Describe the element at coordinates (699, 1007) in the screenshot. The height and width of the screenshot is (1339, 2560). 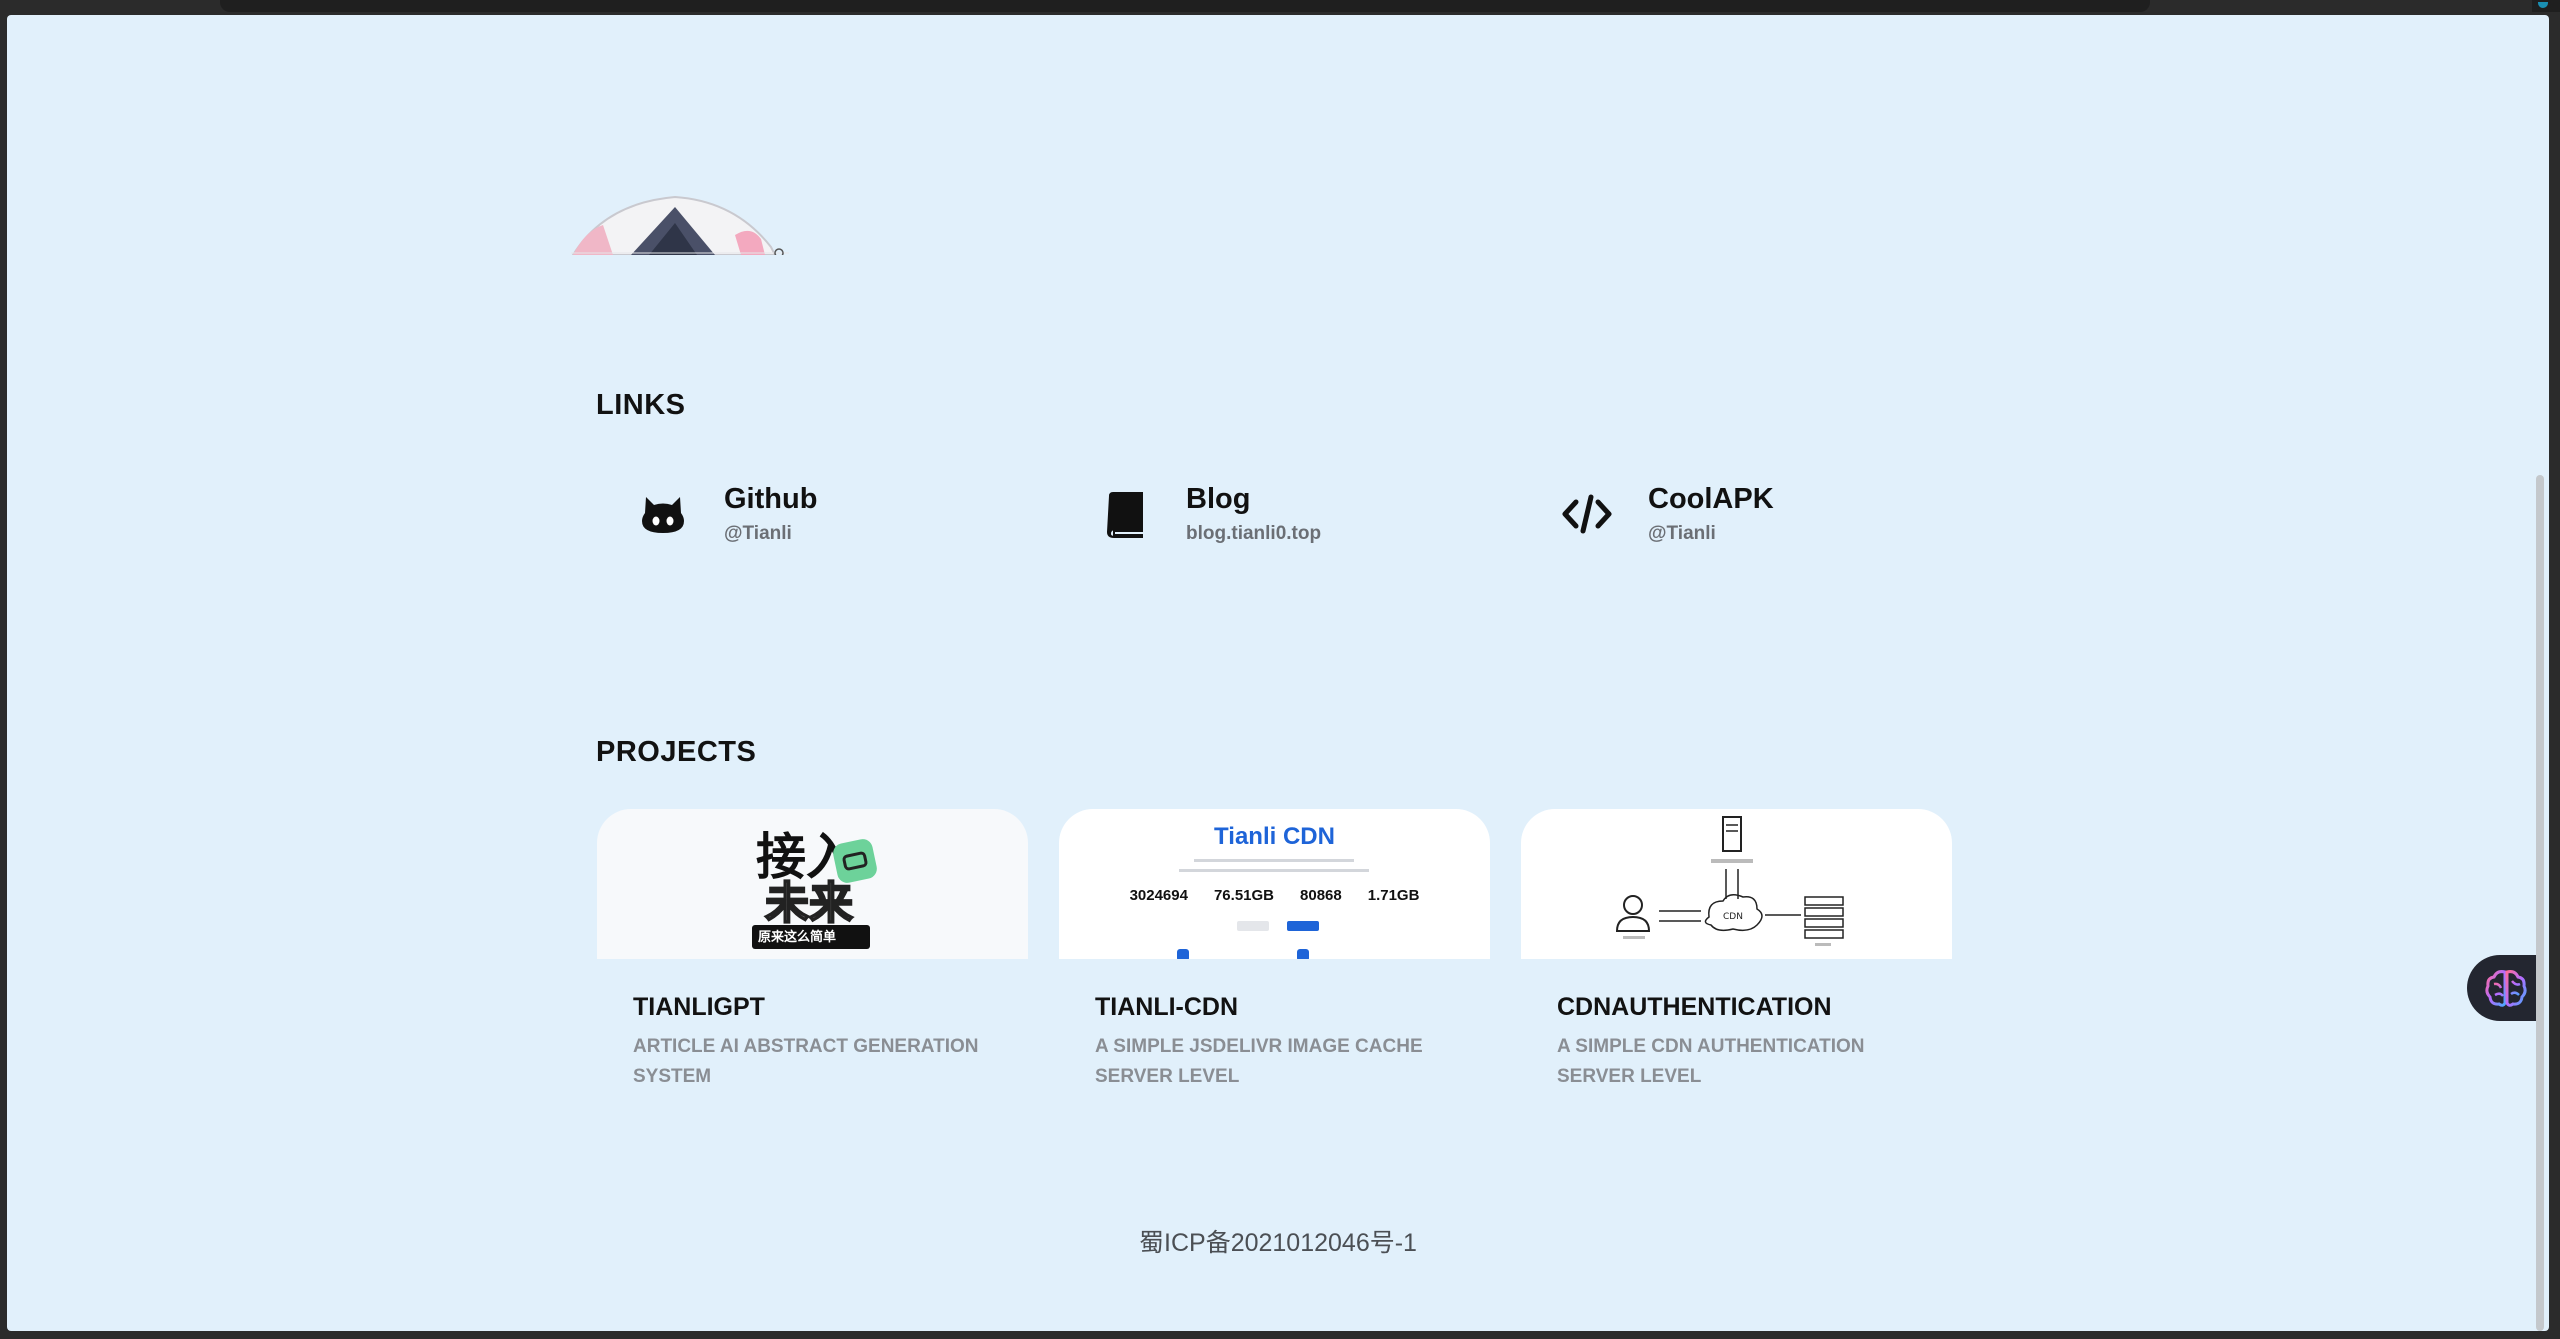
I see `project-title: TIANLIGPT` at that location.